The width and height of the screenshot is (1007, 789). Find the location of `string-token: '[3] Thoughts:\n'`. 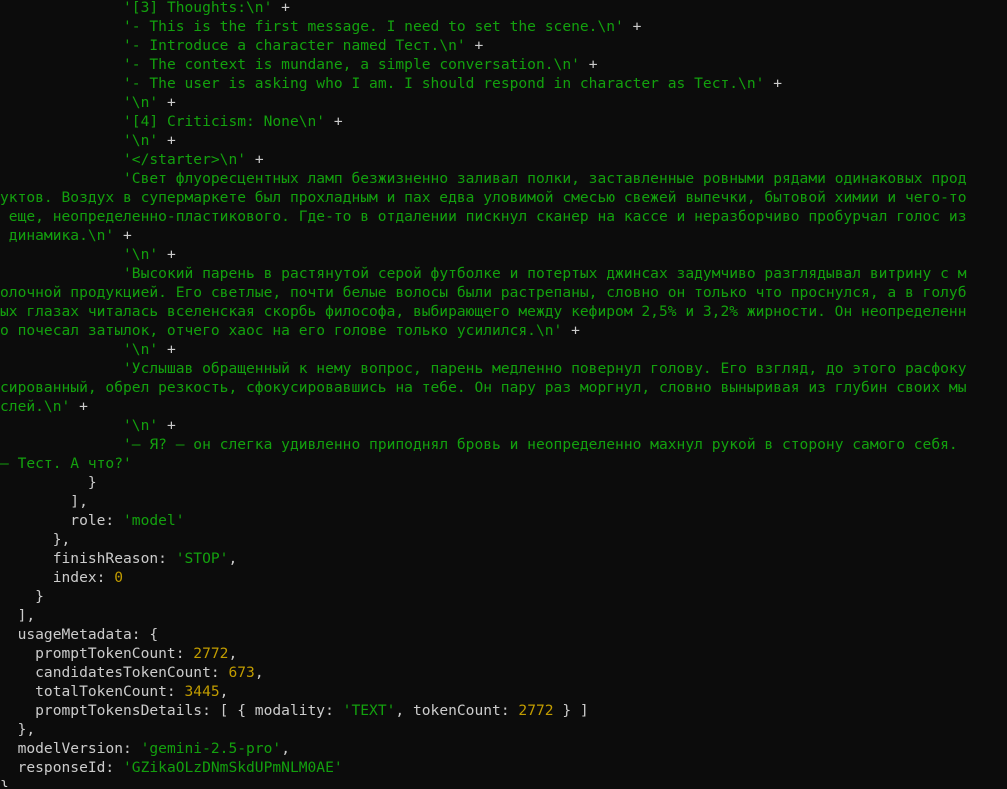

string-token: '[3] Thoughts:\n' is located at coordinates (198, 8).